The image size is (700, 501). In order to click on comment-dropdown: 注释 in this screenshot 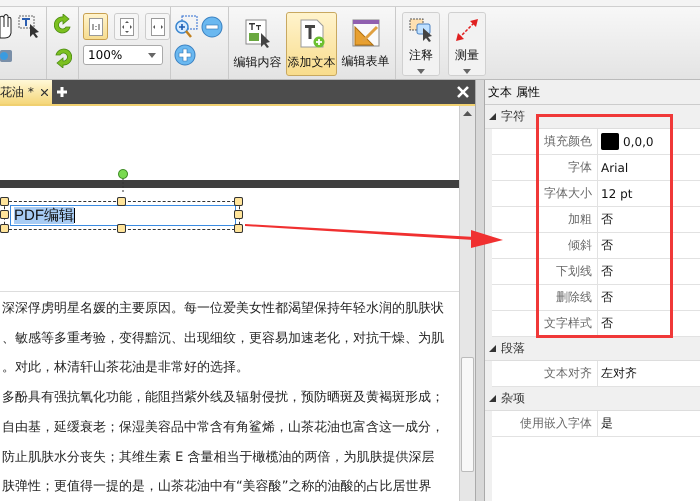, I will do `click(421, 44)`.